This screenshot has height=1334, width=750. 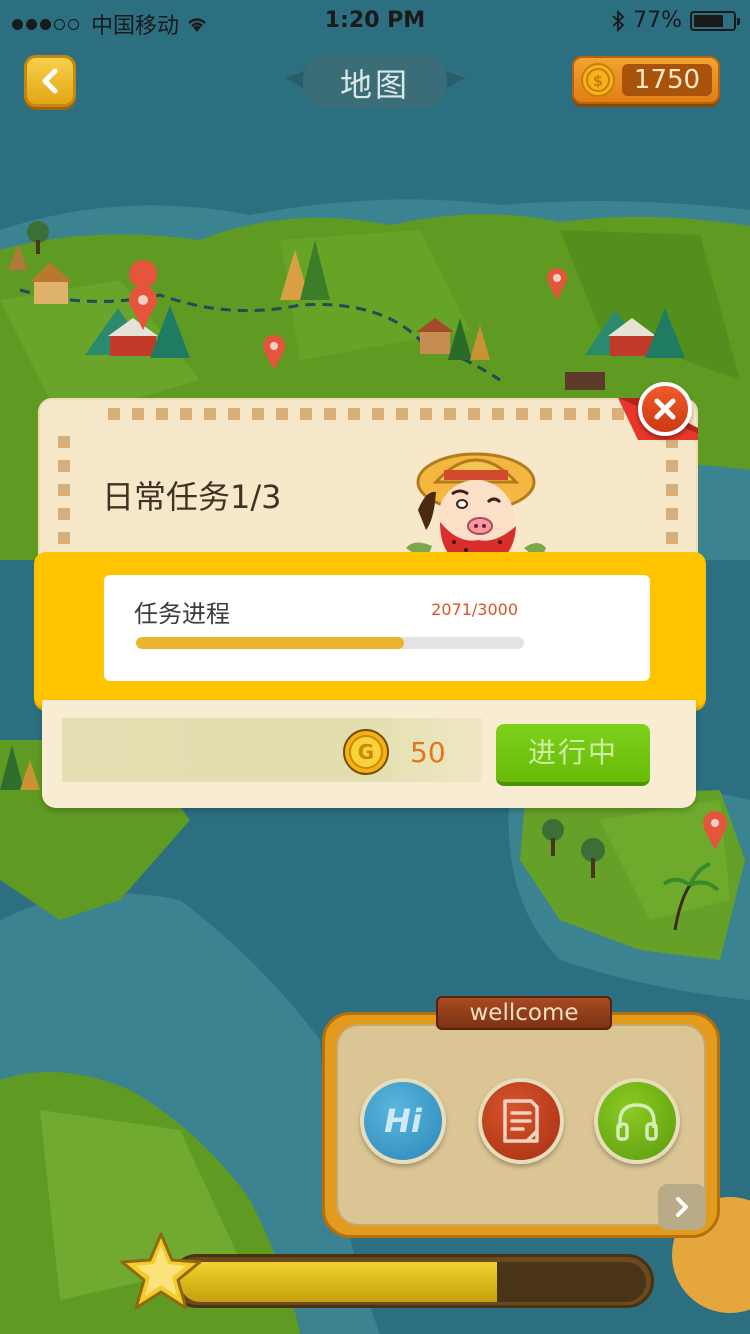 I want to click on in-progress-button: 进行中, so click(x=573, y=755).